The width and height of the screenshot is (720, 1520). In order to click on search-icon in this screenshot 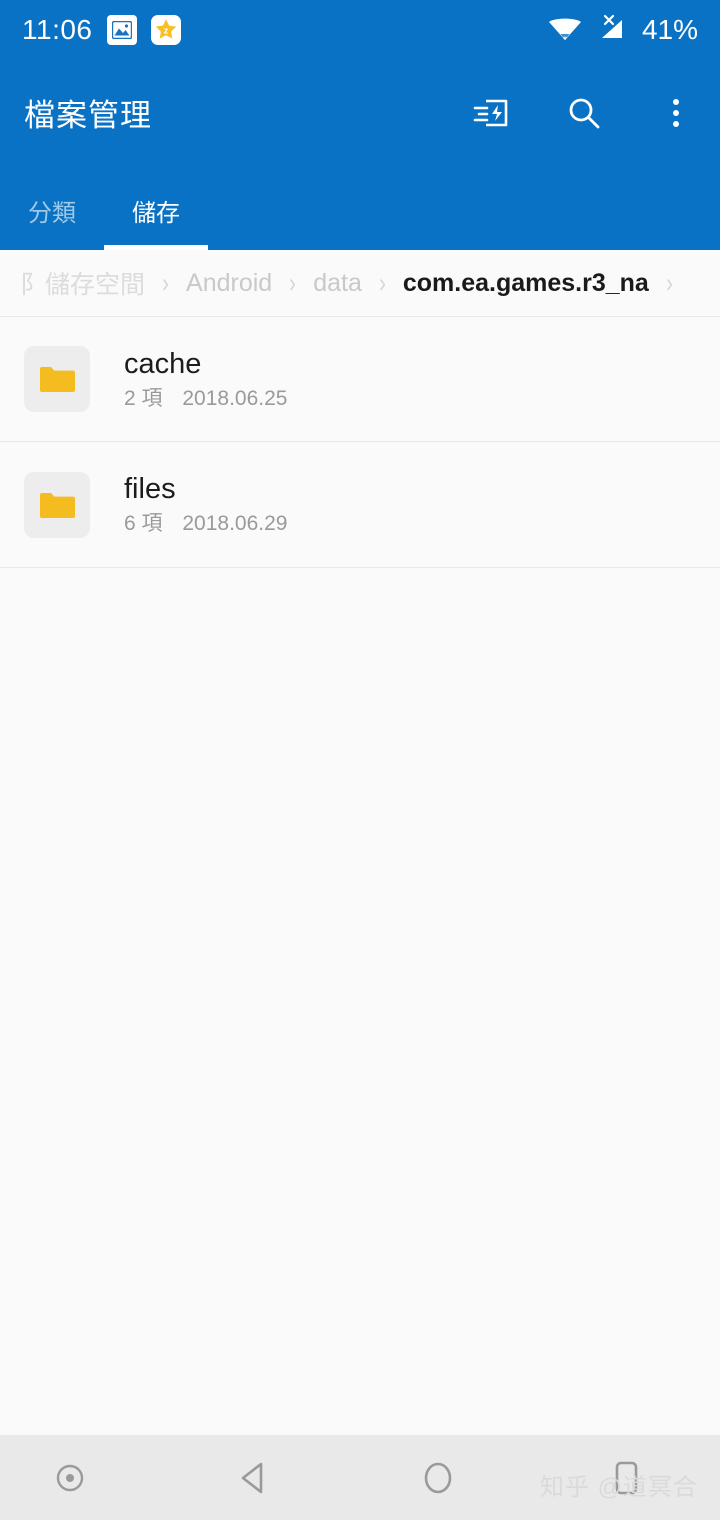, I will do `click(584, 113)`.